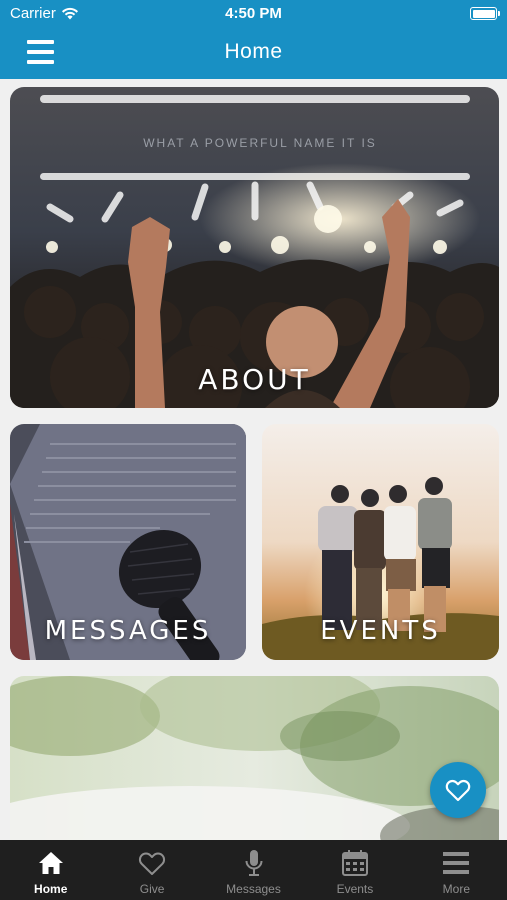  What do you see at coordinates (380, 542) in the screenshot?
I see `events-tile: EVENTS` at bounding box center [380, 542].